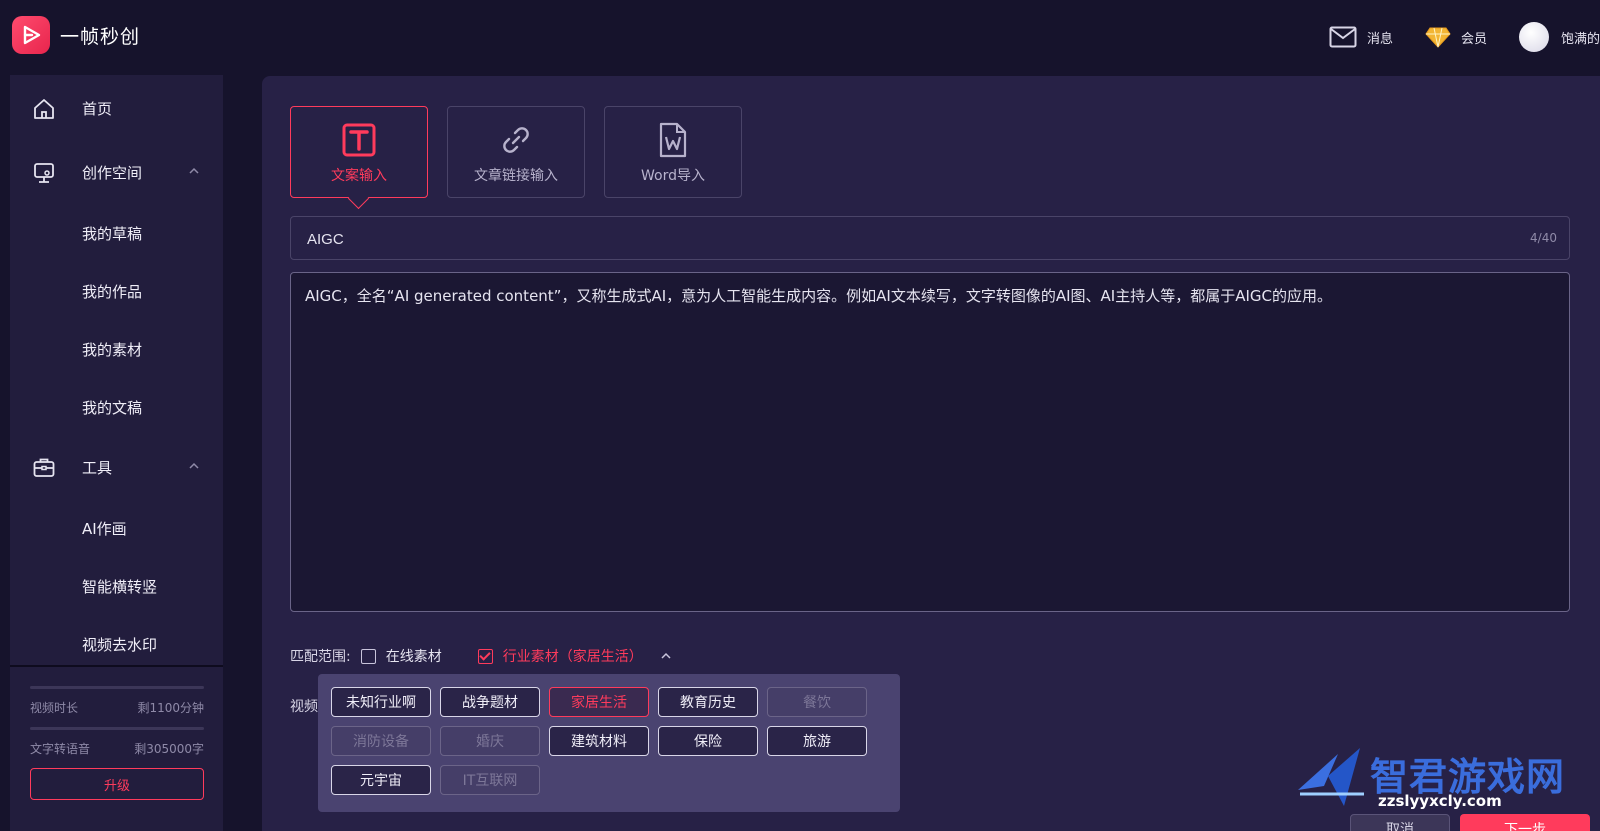 The height and width of the screenshot is (831, 1600). What do you see at coordinates (1533, 37) in the screenshot?
I see `avatar` at bounding box center [1533, 37].